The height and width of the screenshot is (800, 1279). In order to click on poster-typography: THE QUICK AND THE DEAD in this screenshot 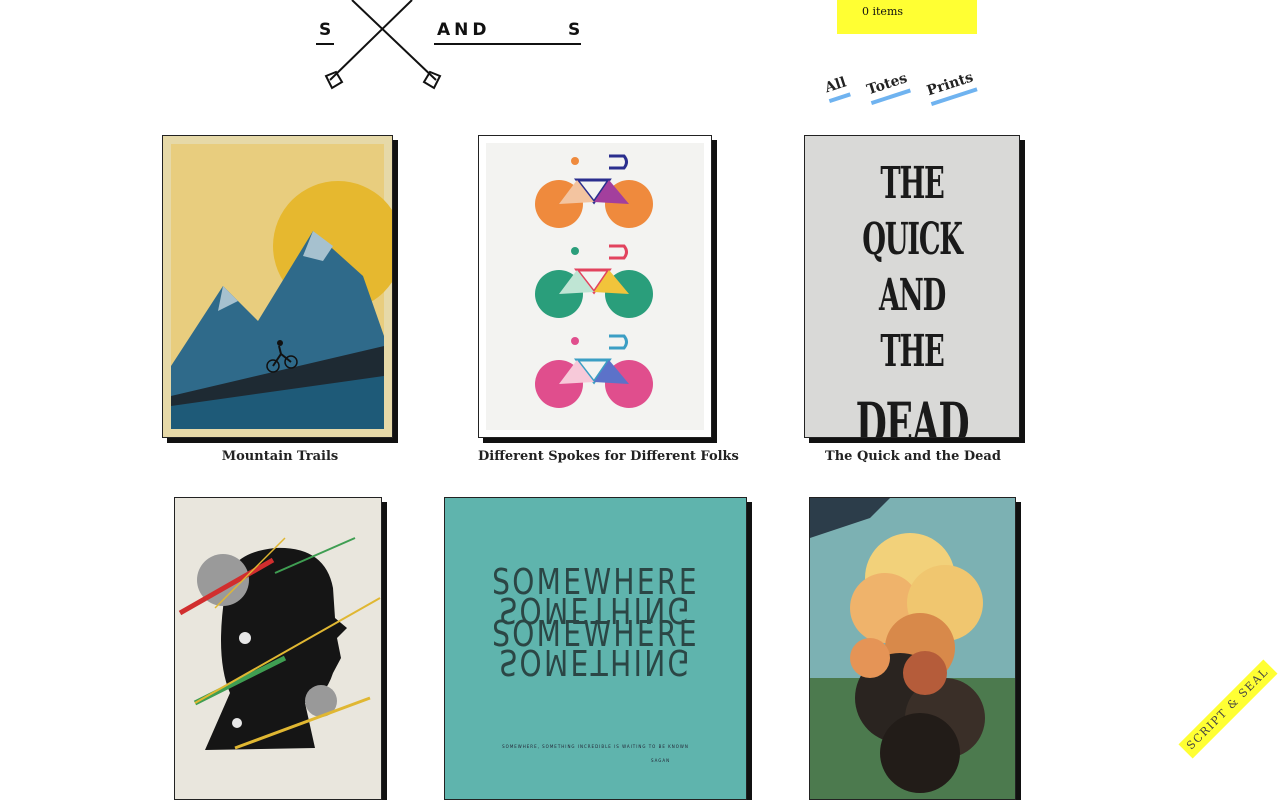, I will do `click(912, 297)`.